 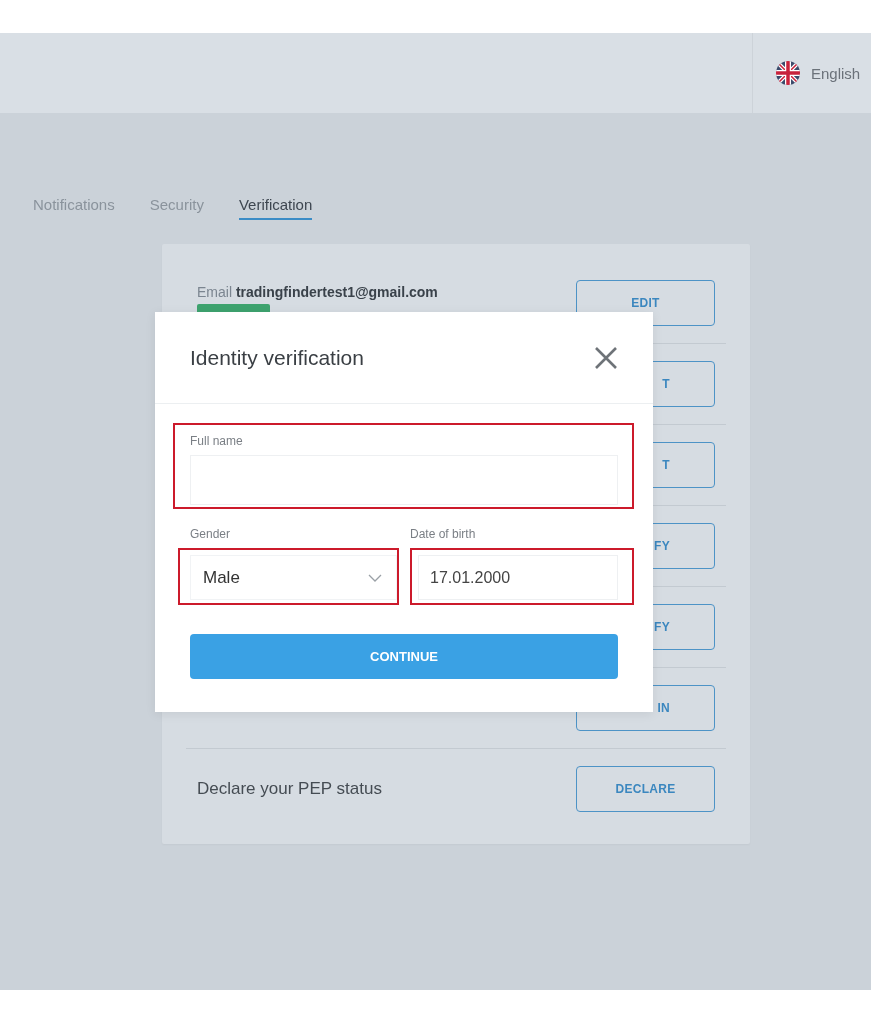 I want to click on field-label: Full name, so click(x=217, y=441).